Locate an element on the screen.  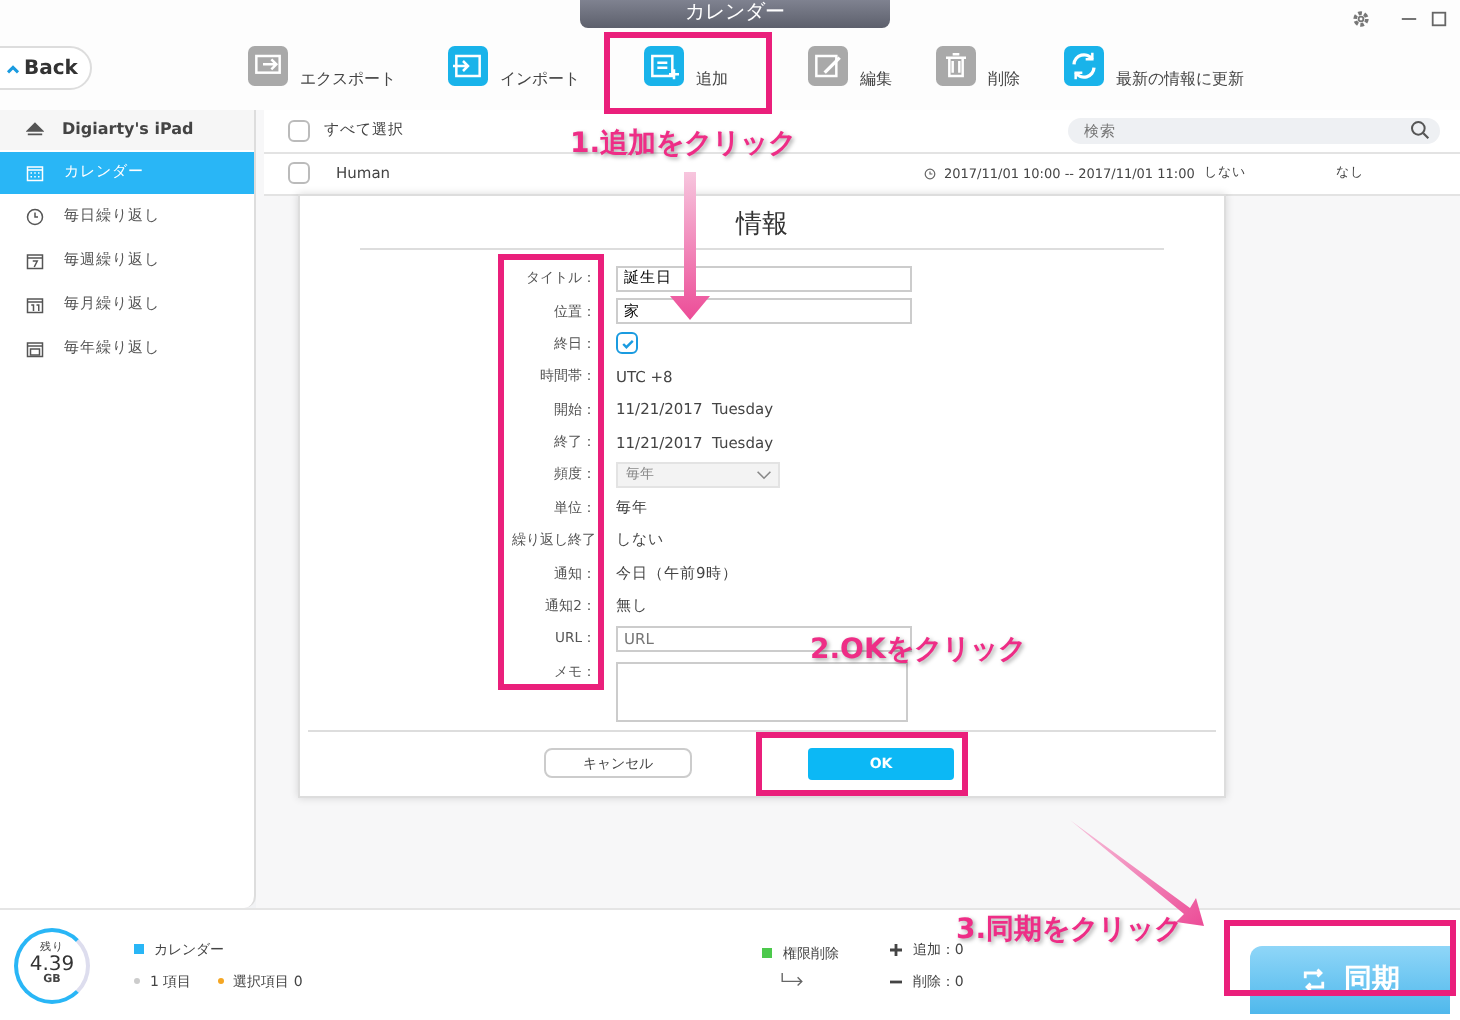
callout-text: 3.同期をクリック is located at coordinates (1069, 929).